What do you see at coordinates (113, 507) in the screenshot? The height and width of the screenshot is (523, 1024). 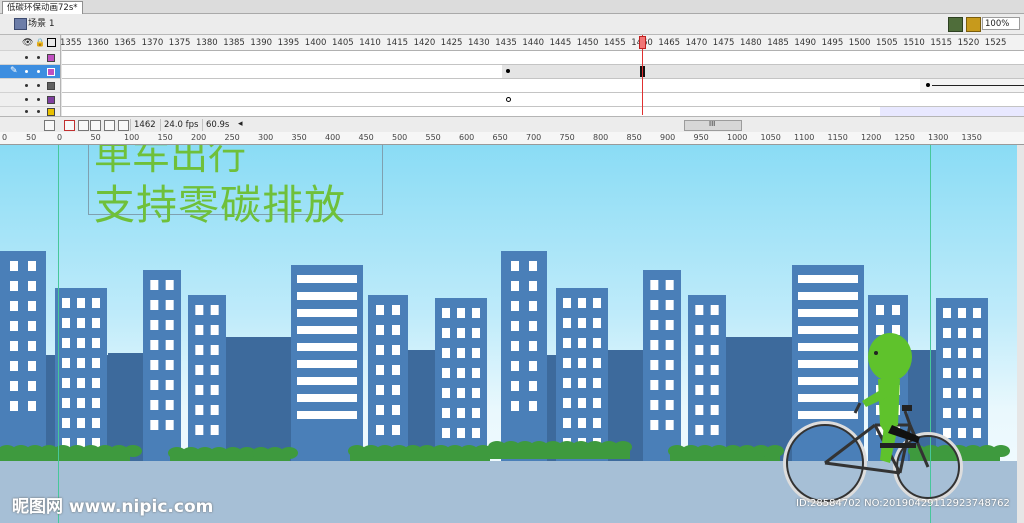 I see `watermark: 昵图网 www.nipic.com` at bounding box center [113, 507].